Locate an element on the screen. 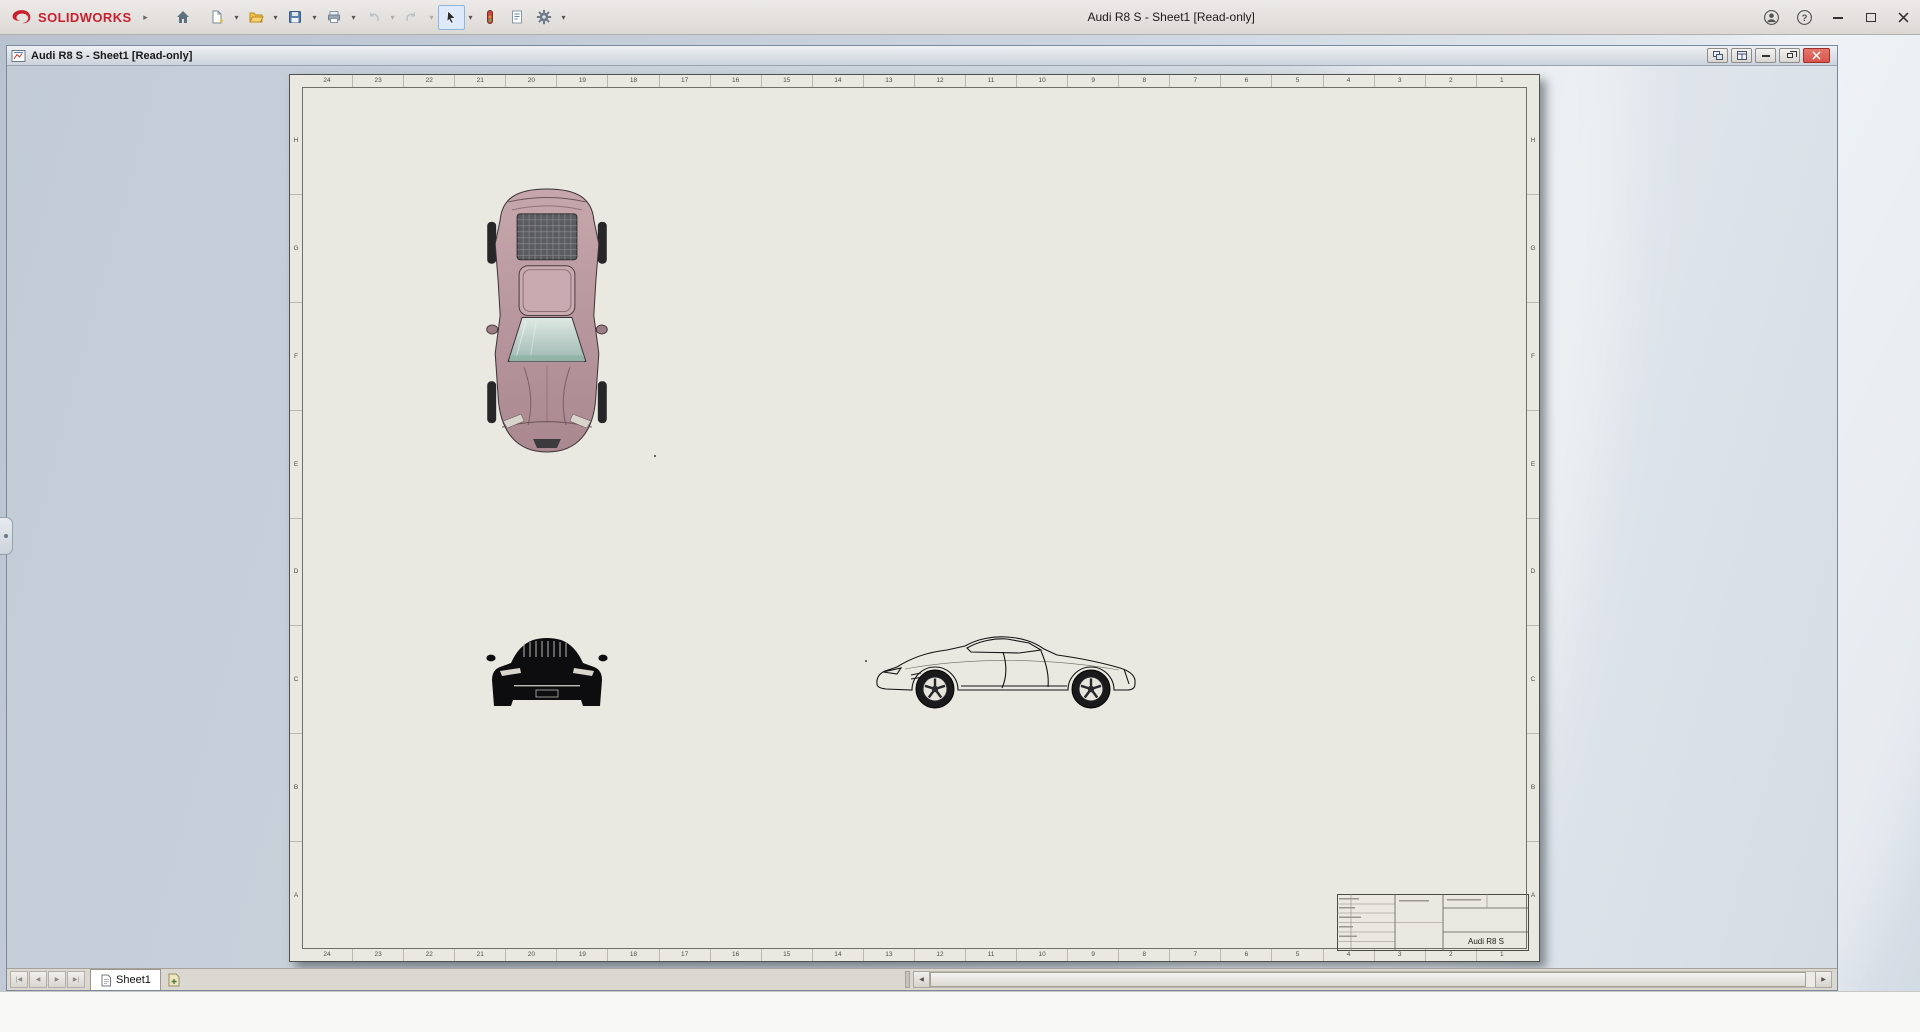 The width and height of the screenshot is (1920, 1032). gear-icon is located at coordinates (544, 17).